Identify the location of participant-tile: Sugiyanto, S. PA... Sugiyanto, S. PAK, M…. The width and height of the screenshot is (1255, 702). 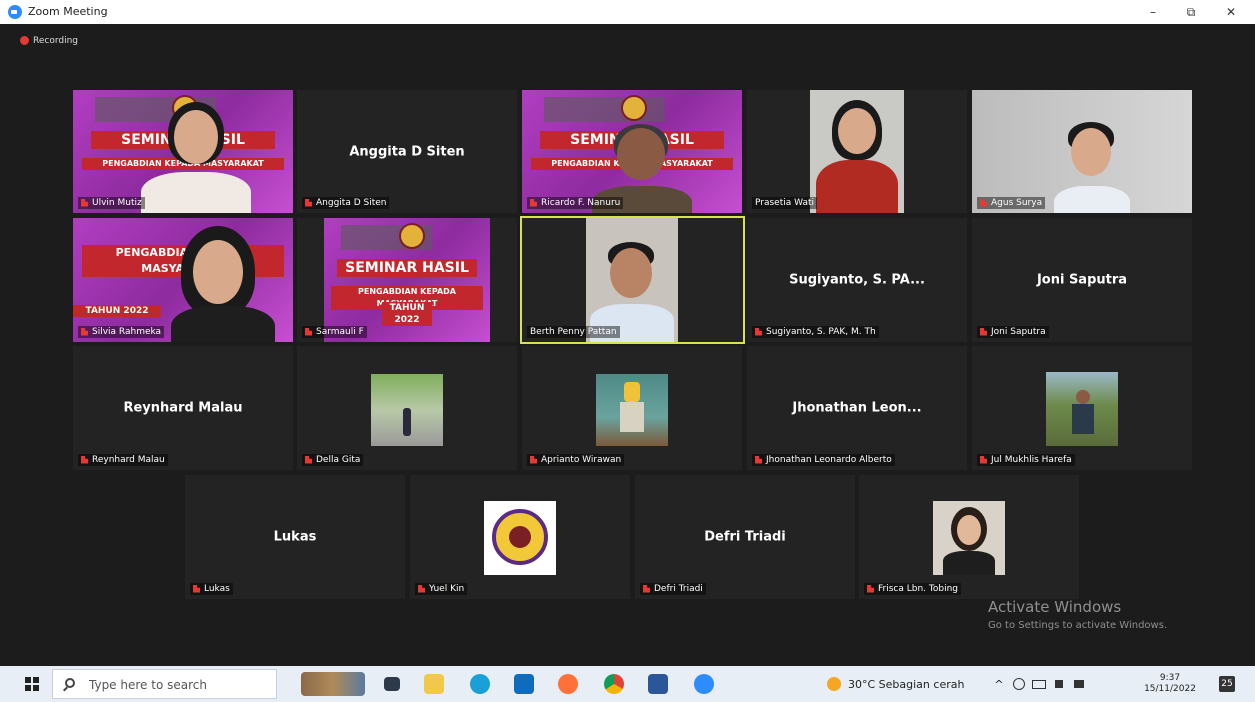
(857, 280).